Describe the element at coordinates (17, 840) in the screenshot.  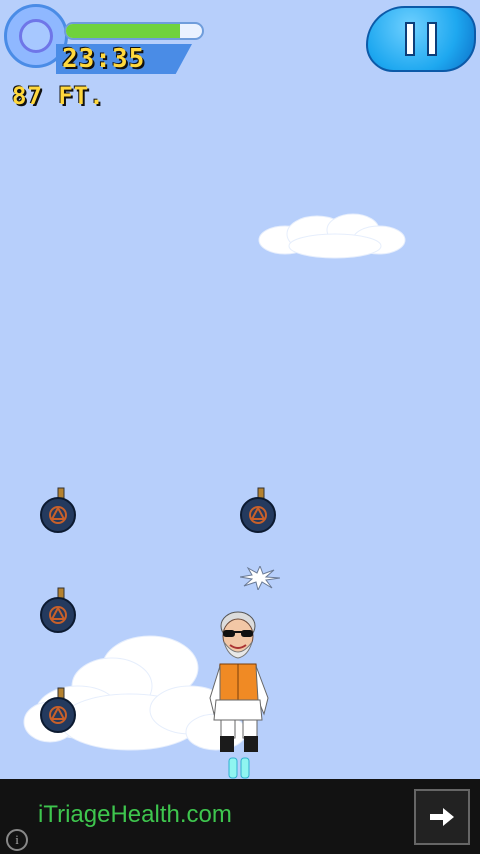
I see `info-icon: i` at that location.